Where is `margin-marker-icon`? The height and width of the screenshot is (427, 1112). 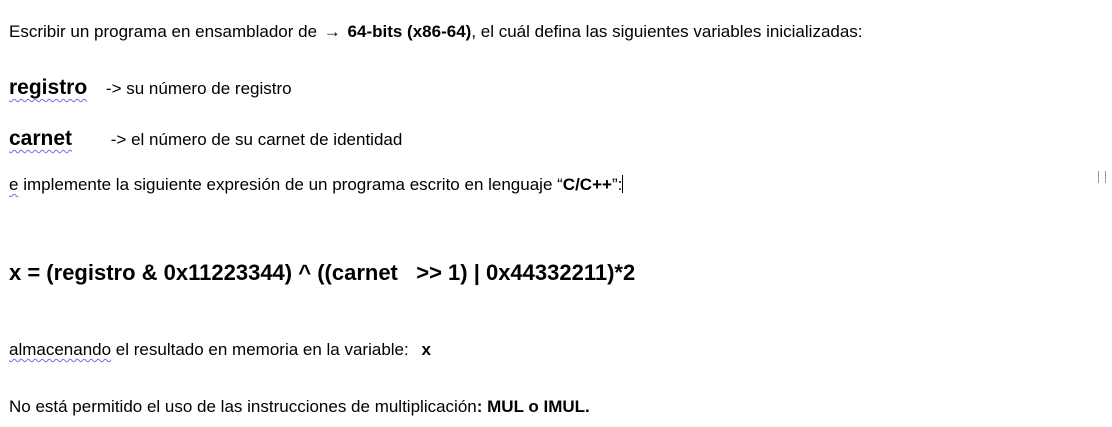
margin-marker-icon is located at coordinates (1102, 177).